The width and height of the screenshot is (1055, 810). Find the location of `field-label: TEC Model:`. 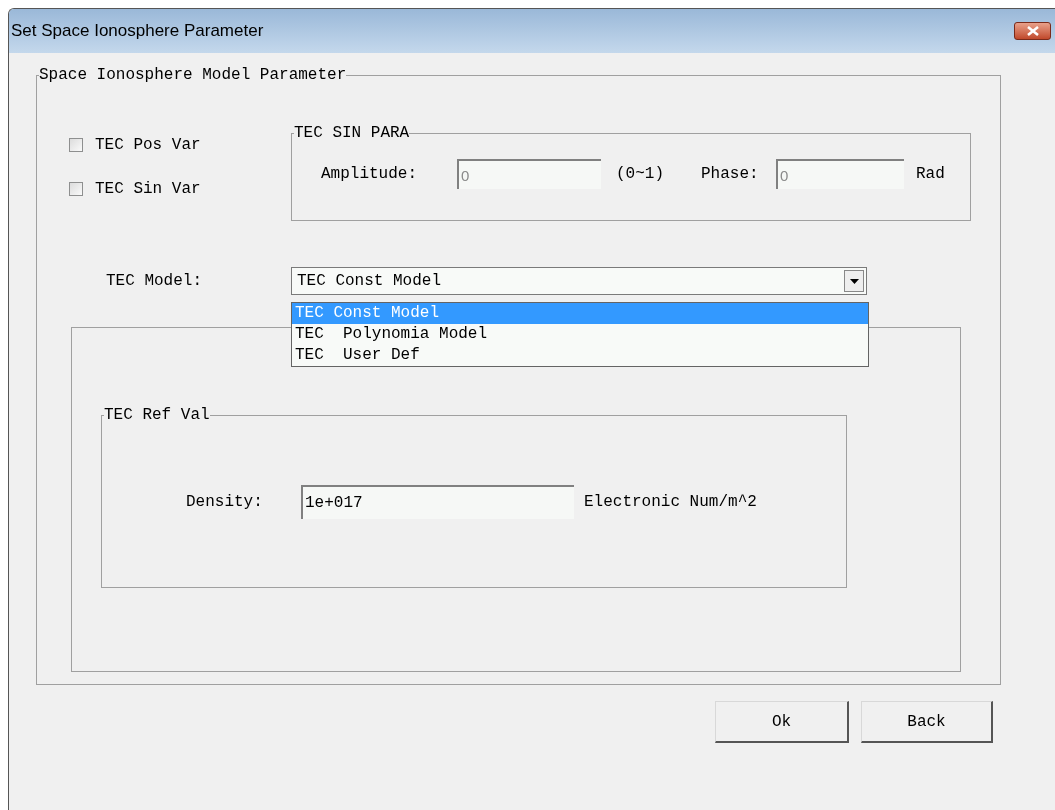

field-label: TEC Model: is located at coordinates (154, 281).